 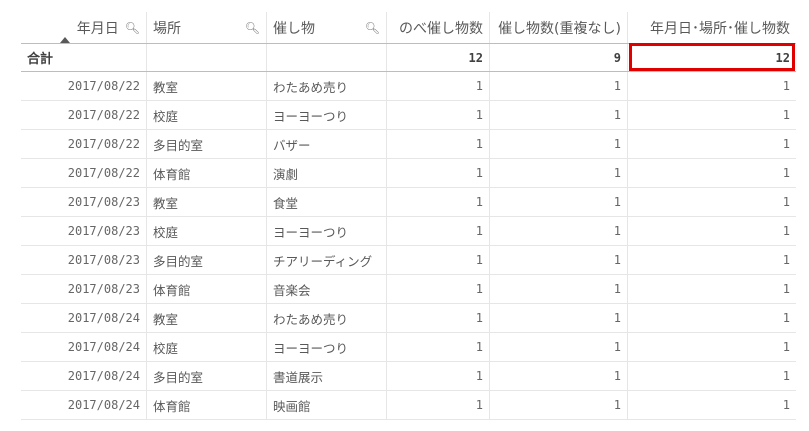 I want to click on table-row: 2017/08/23 体育館 音楽会 1 1 1, so click(x=408, y=289).